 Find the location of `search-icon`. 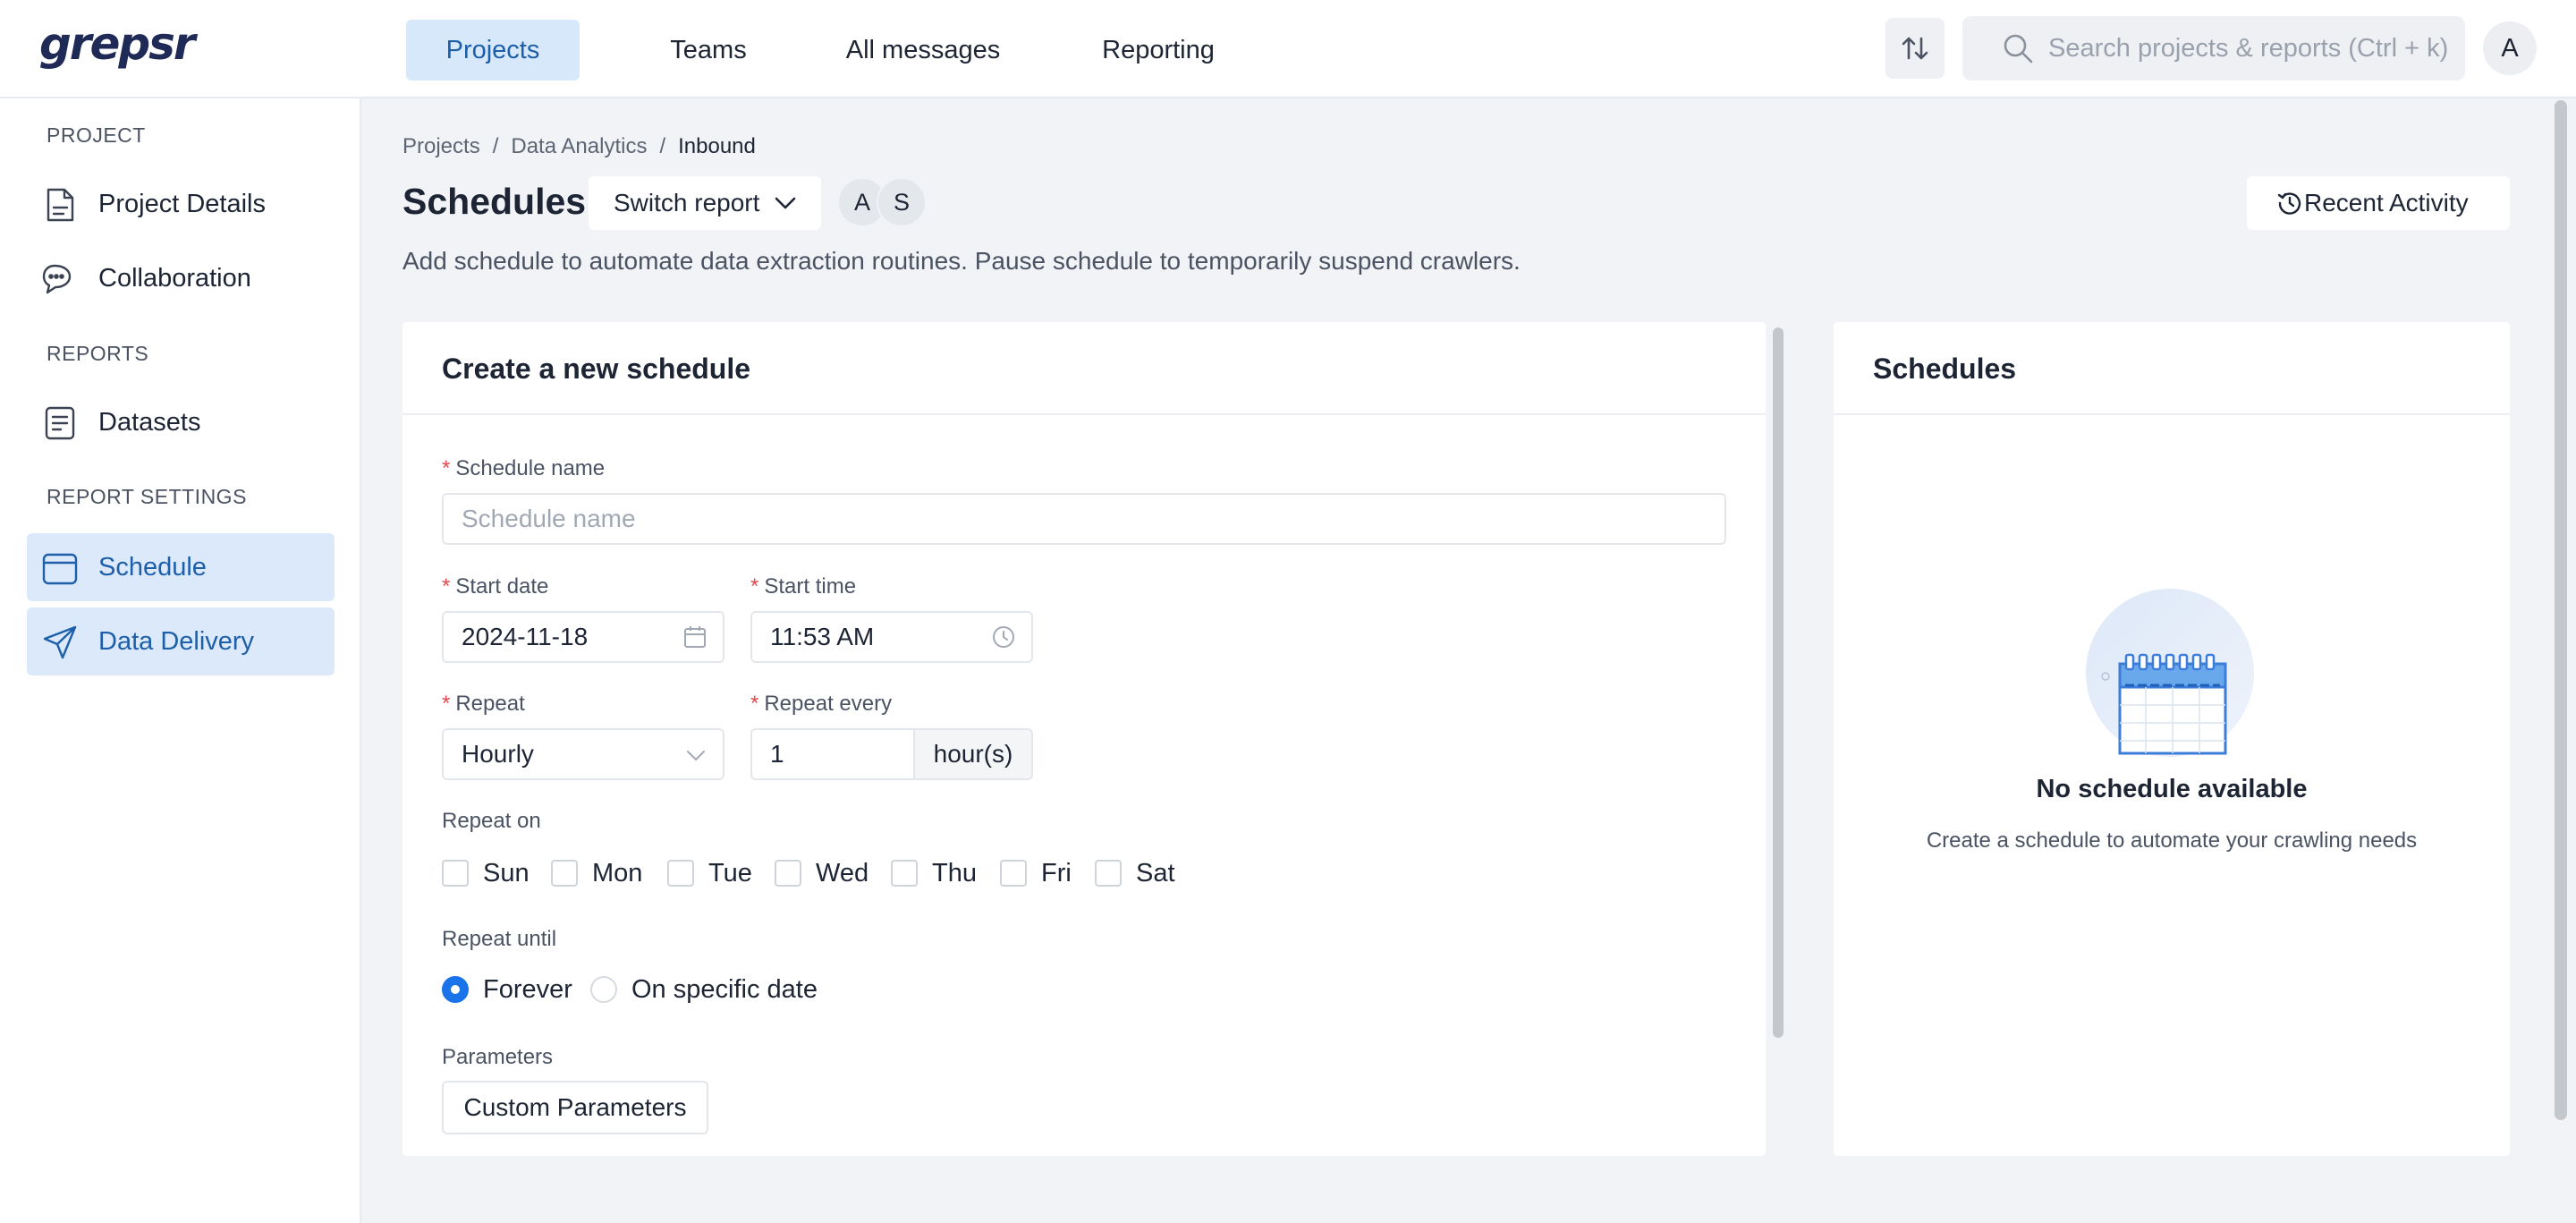

search-icon is located at coordinates (2018, 49).